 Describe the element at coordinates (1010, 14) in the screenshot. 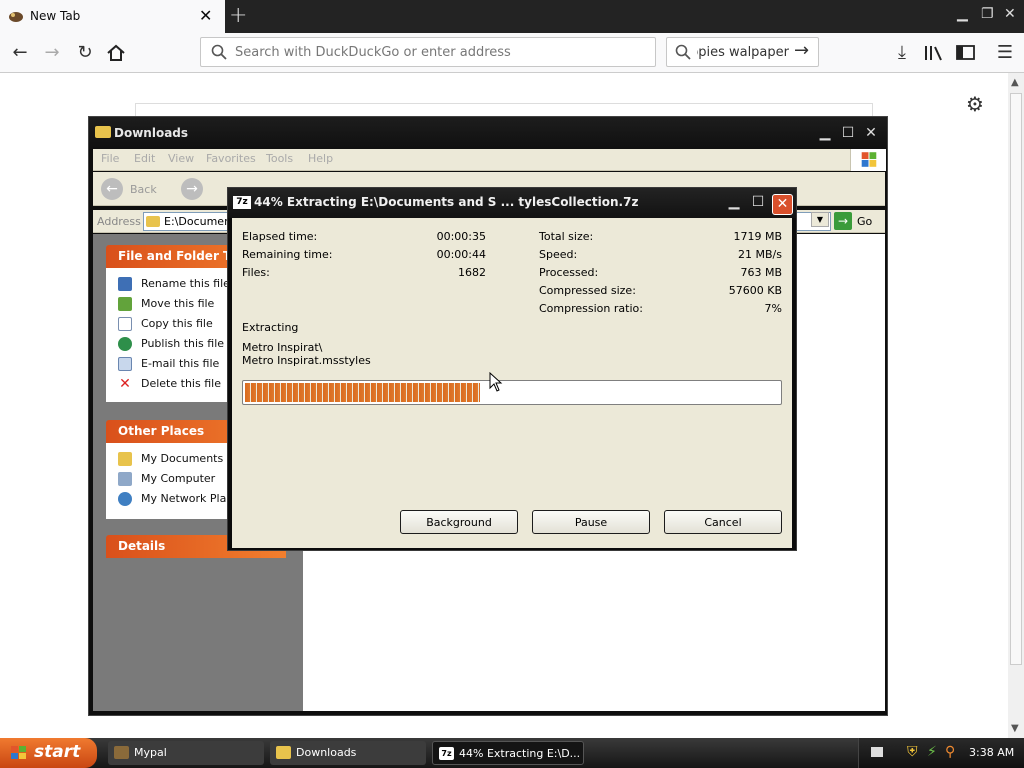

I see `browser-close-icon: ✕` at that location.